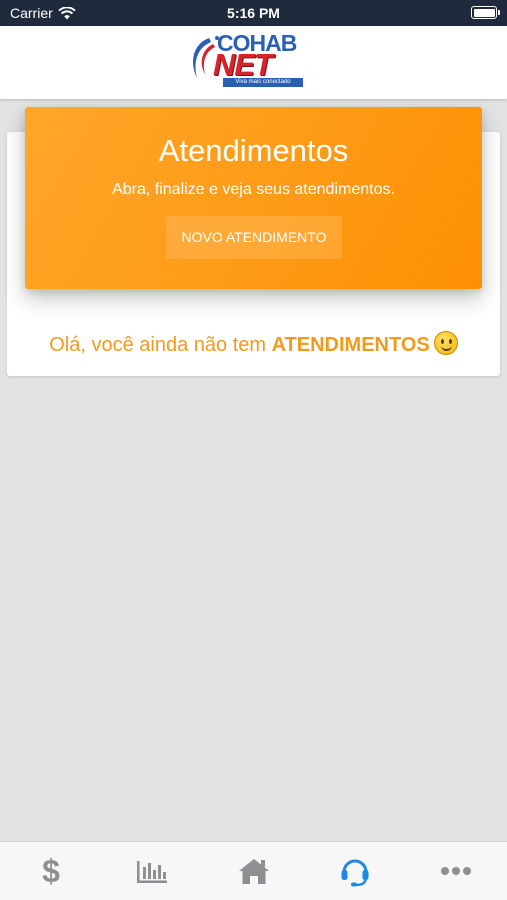 The image size is (507, 900). I want to click on empty-state-text: Olá, você ainda não tem, so click(160, 345).